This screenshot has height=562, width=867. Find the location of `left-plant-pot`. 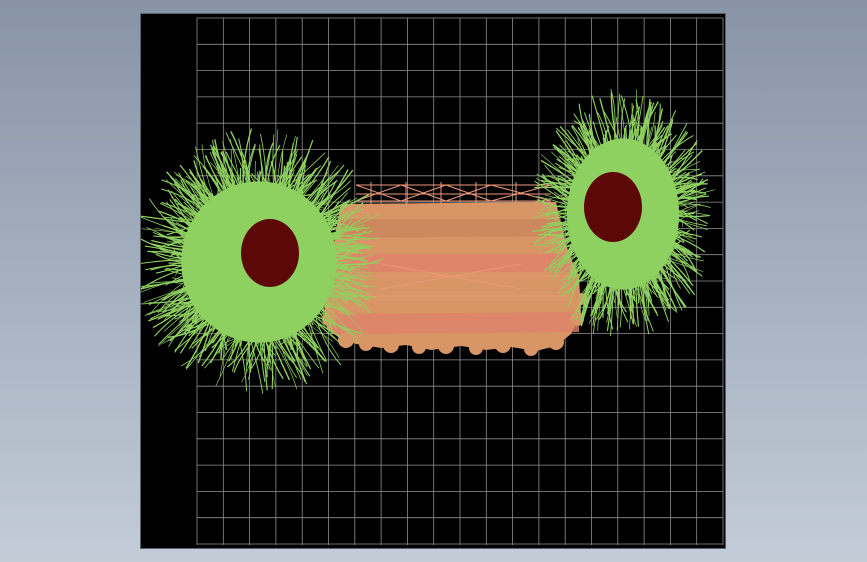

left-plant-pot is located at coordinates (270, 253).